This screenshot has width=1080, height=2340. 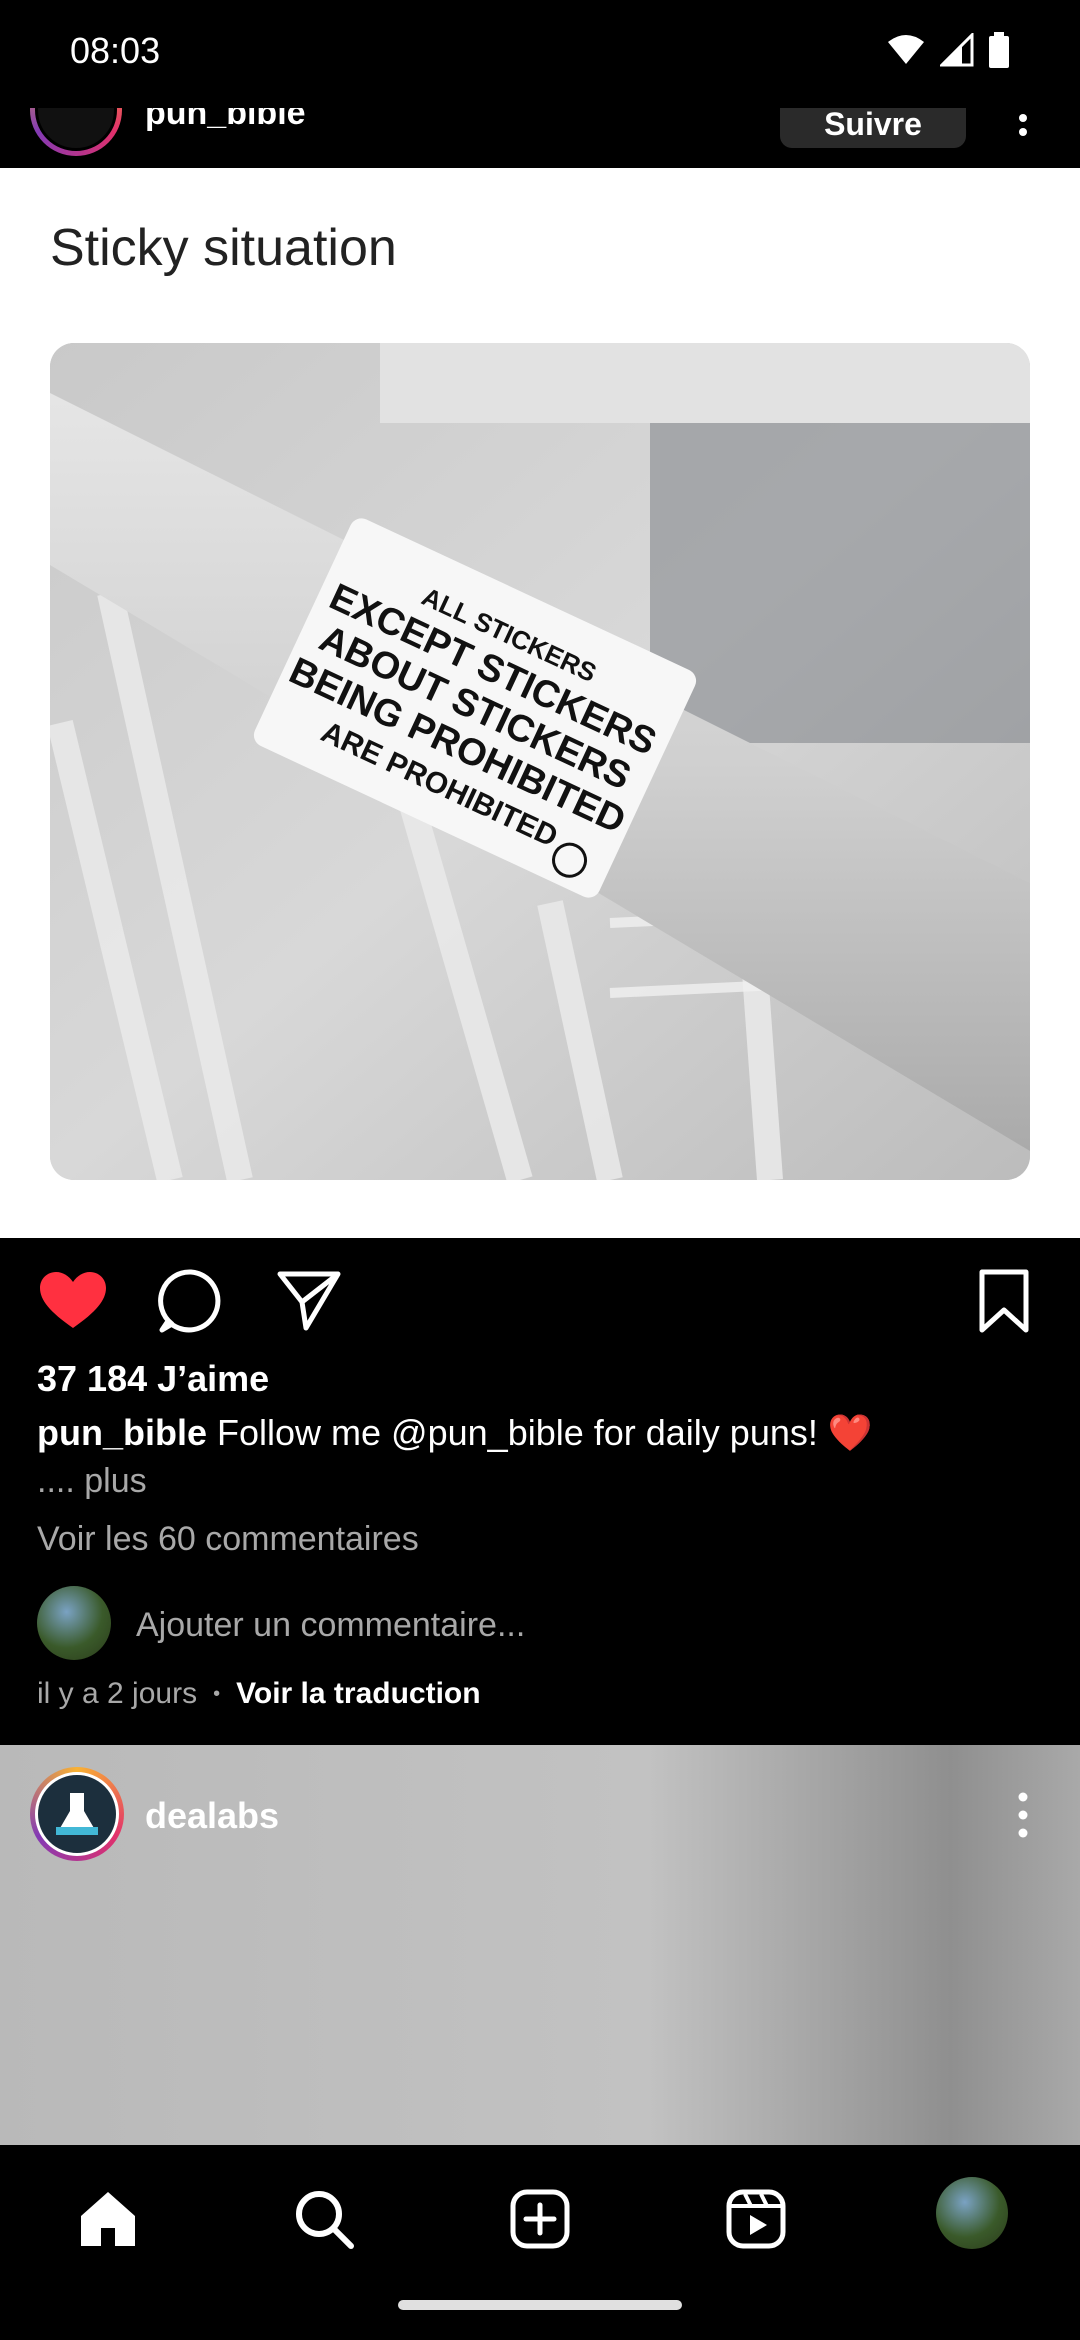 I want to click on more-link: .... plus, so click(x=92, y=1481).